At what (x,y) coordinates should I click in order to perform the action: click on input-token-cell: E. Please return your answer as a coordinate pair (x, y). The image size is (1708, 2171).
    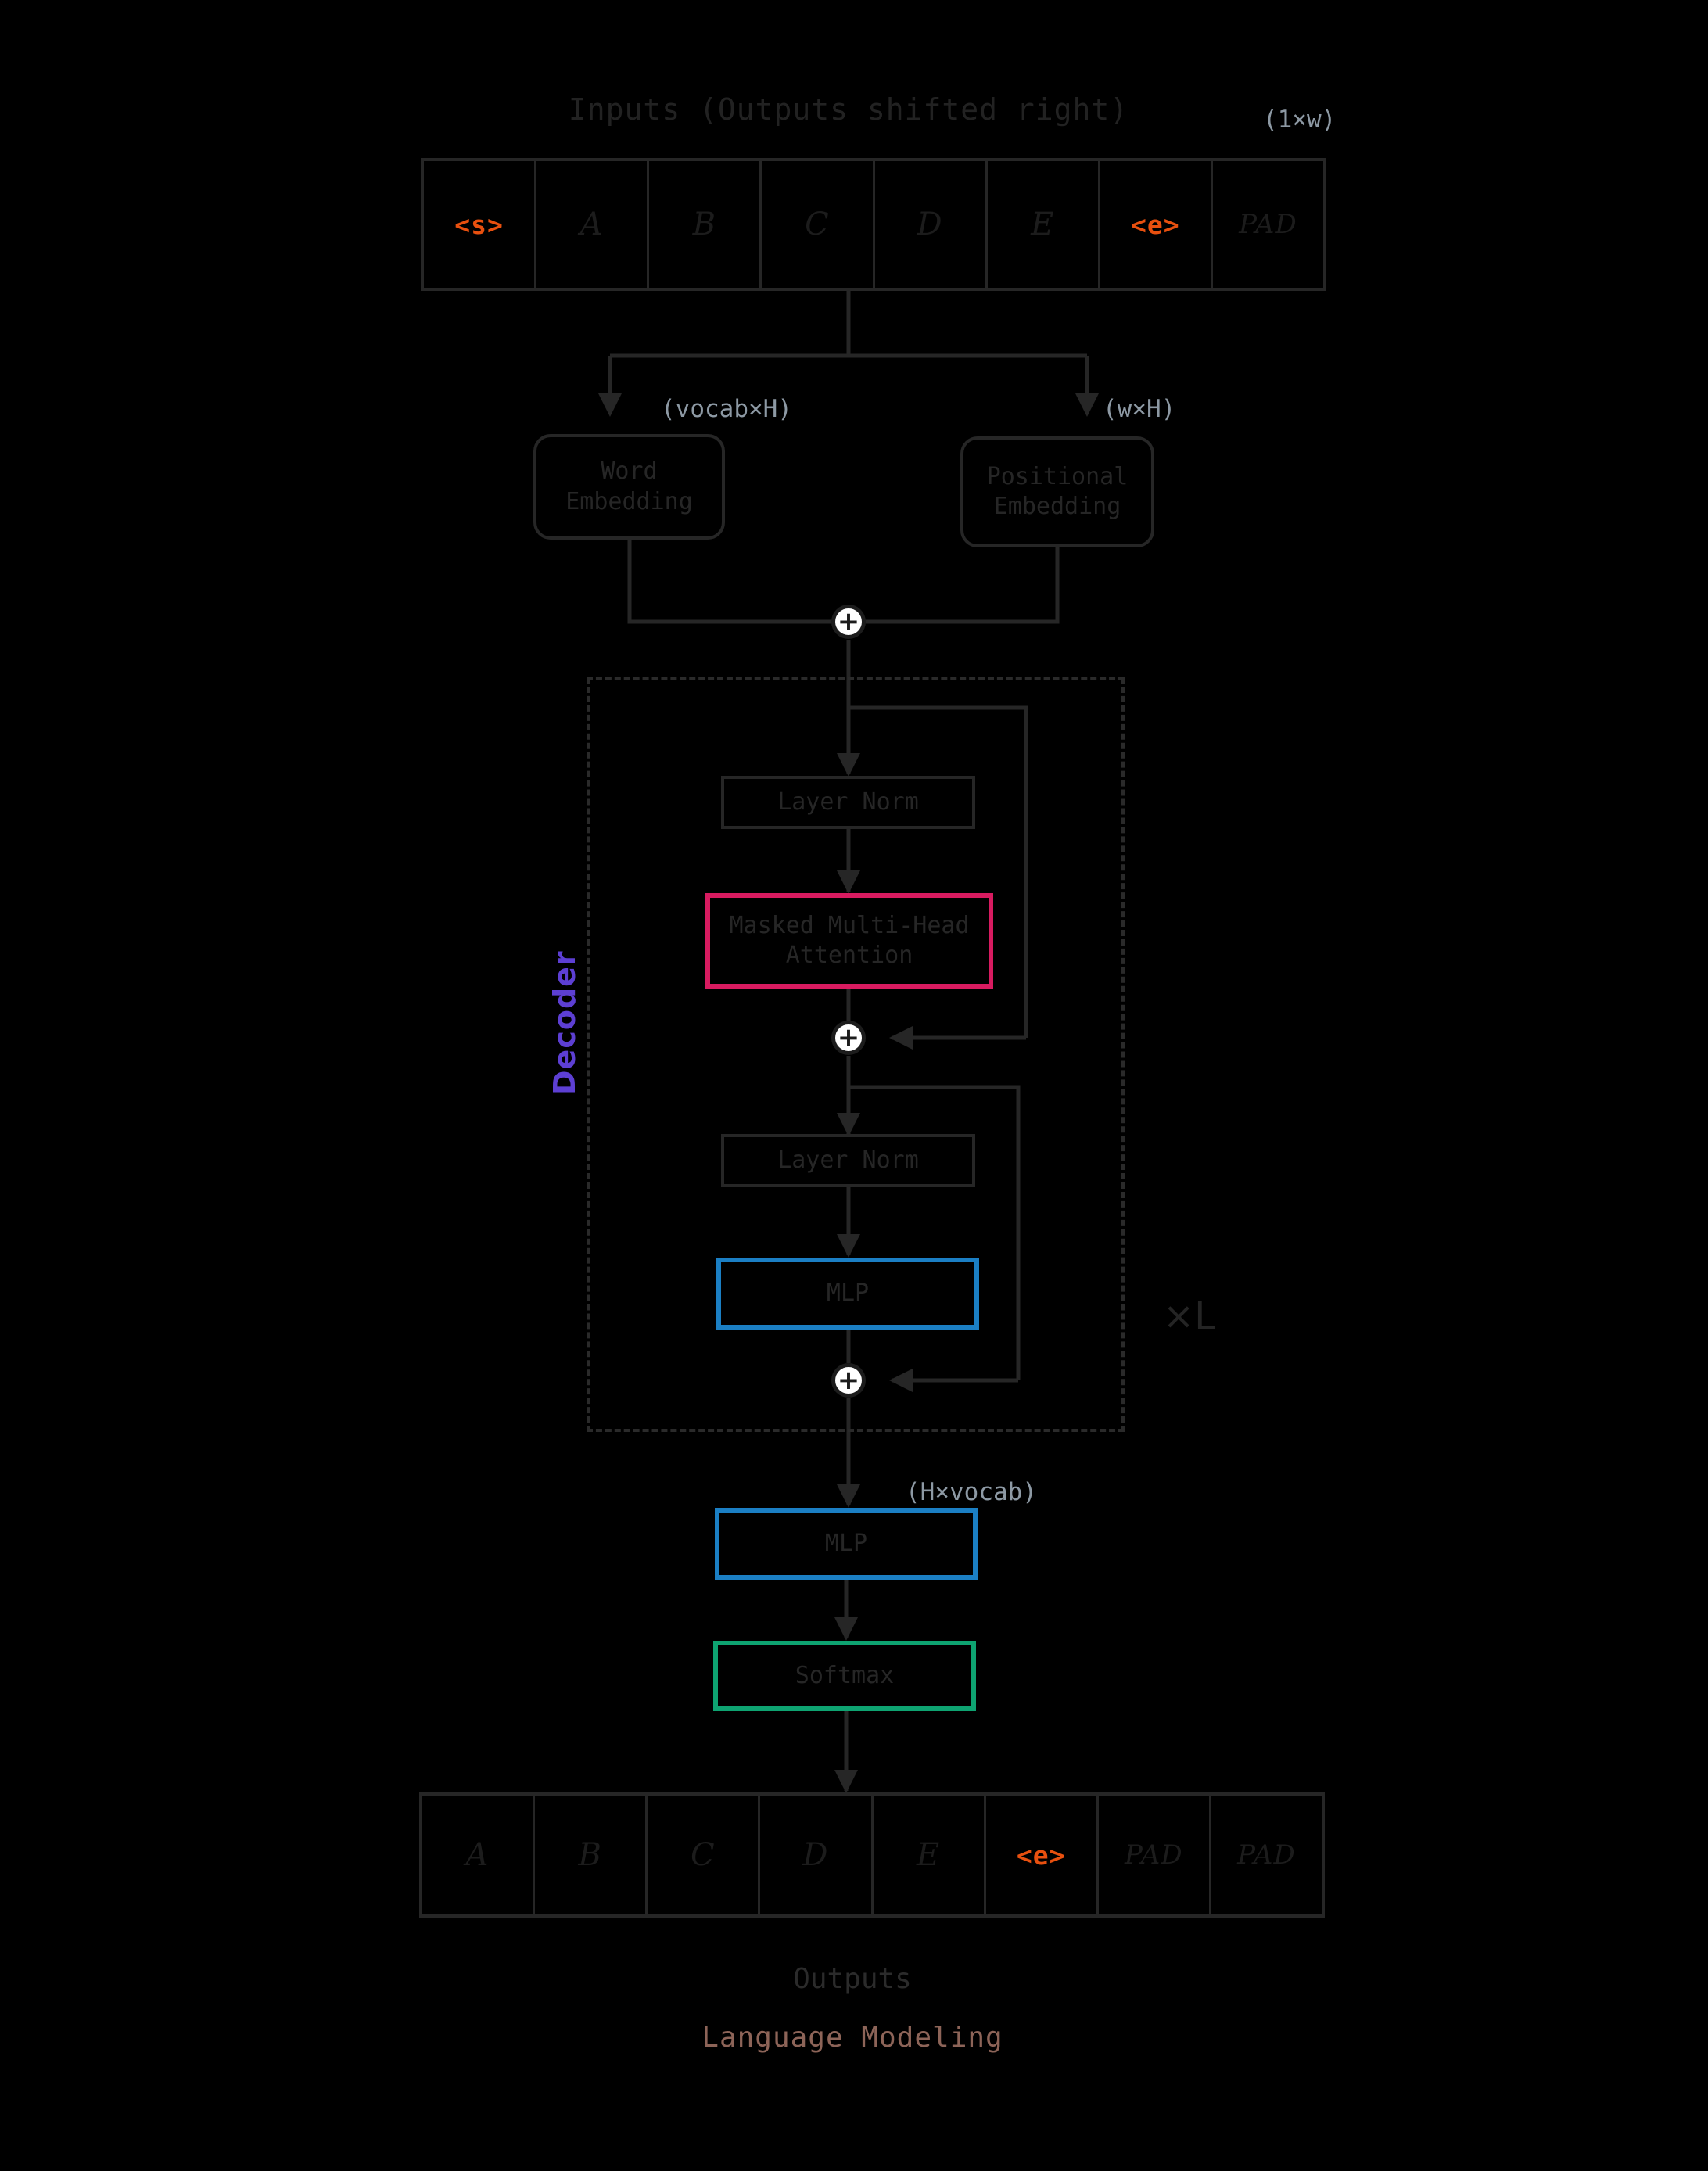
    Looking at the image, I should click on (1044, 225).